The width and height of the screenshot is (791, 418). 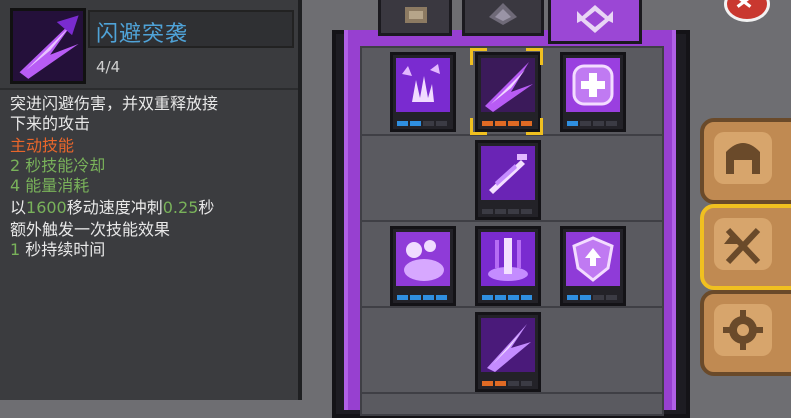 I want to click on gear-icon, so click(x=743, y=330).